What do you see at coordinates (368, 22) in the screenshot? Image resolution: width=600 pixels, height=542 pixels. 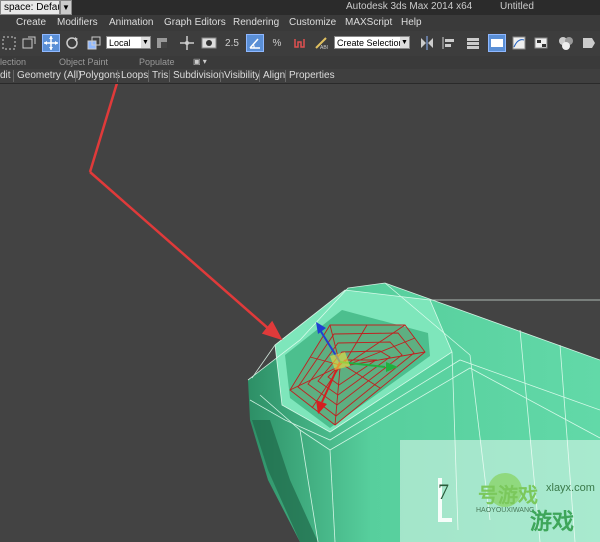 I see `menu-maxscript: MAXScript` at bounding box center [368, 22].